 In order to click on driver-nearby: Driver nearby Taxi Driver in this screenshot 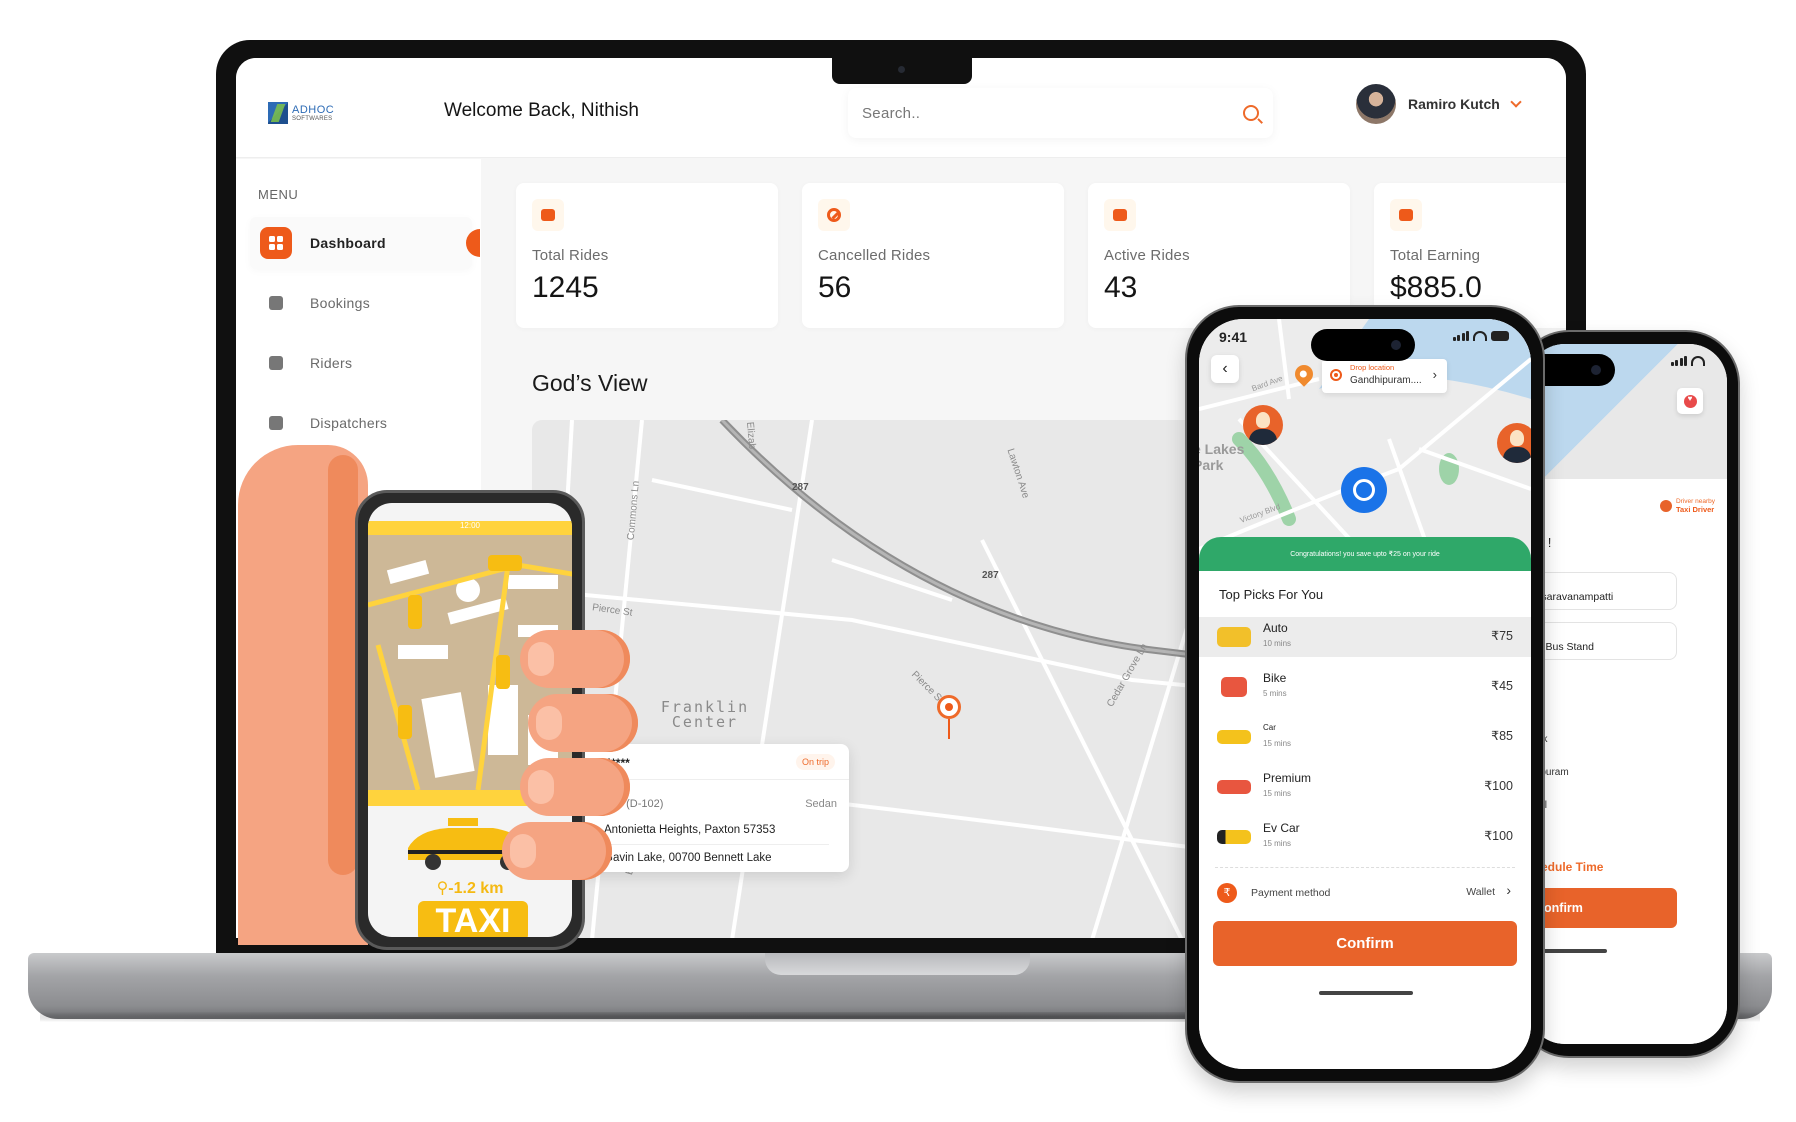, I will do `click(1687, 506)`.